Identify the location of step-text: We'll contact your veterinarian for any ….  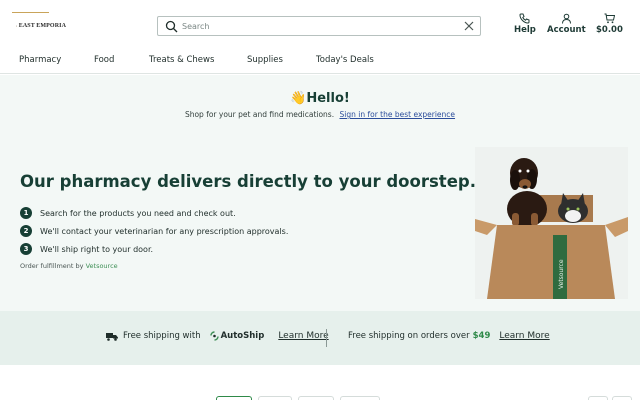
(164, 231).